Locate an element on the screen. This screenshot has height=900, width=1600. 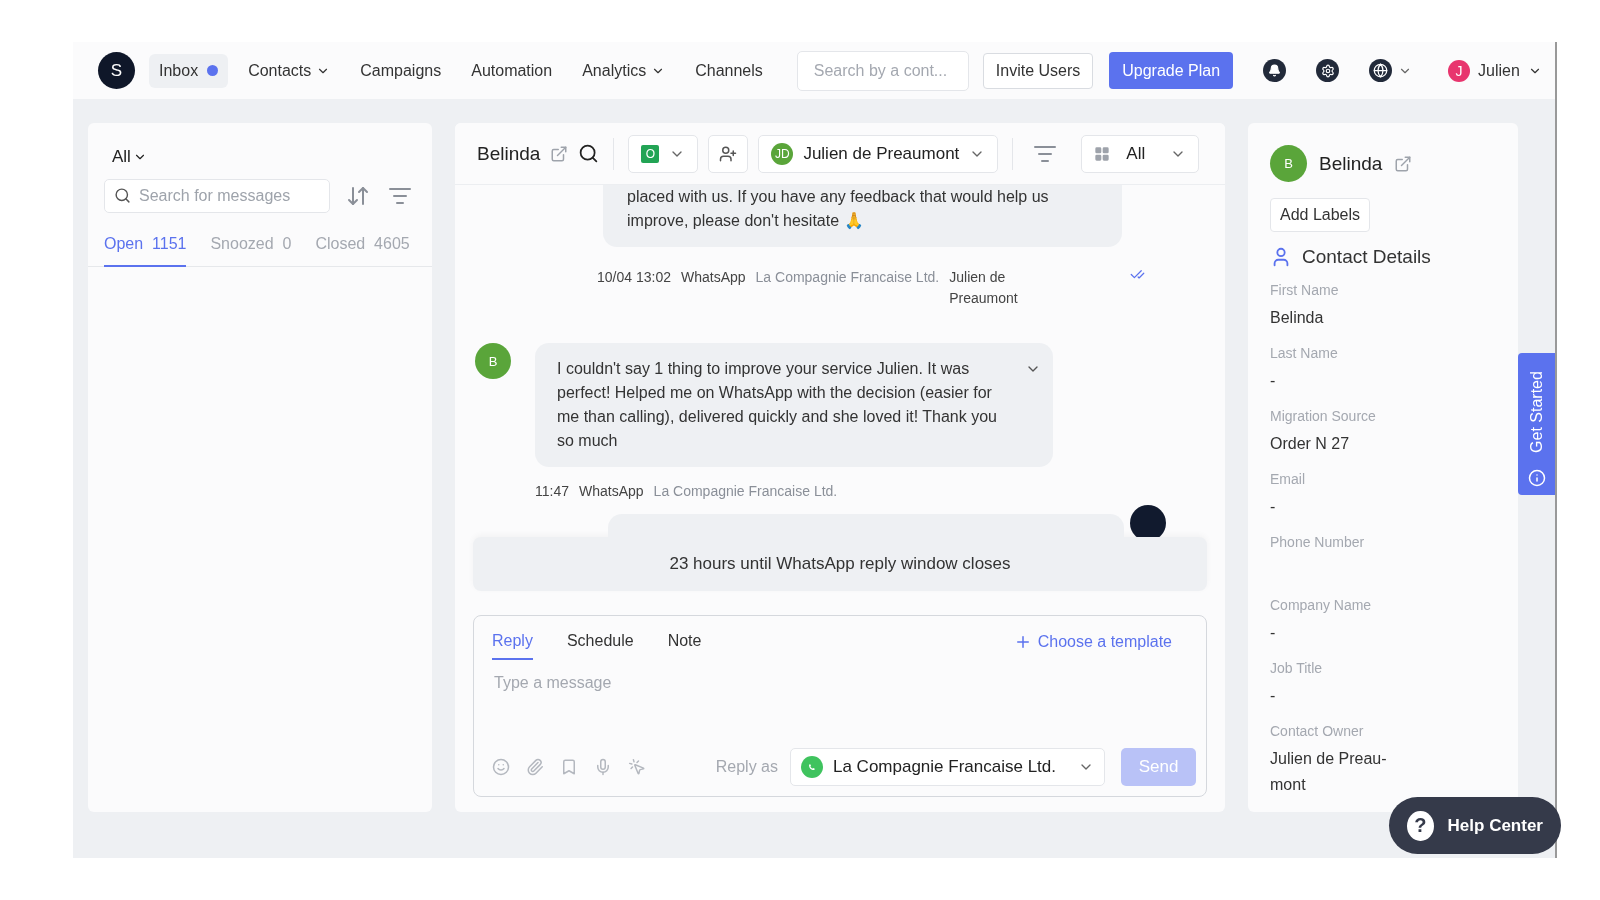
message-search-field: Search for messages is located at coordinates (217, 196).